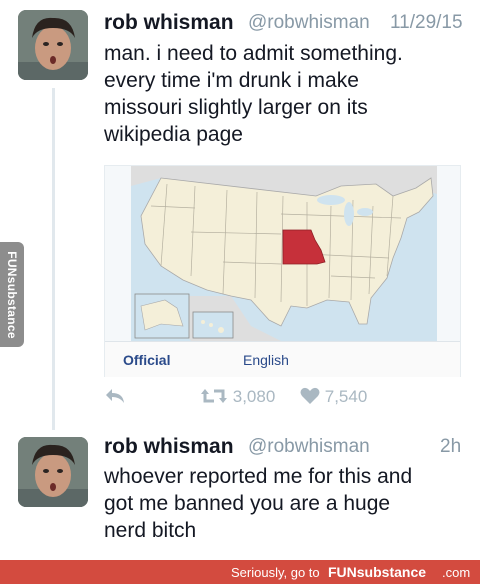 This screenshot has height=584, width=480. Describe the element at coordinates (214, 396) in the screenshot. I see `retweet-icon` at that location.